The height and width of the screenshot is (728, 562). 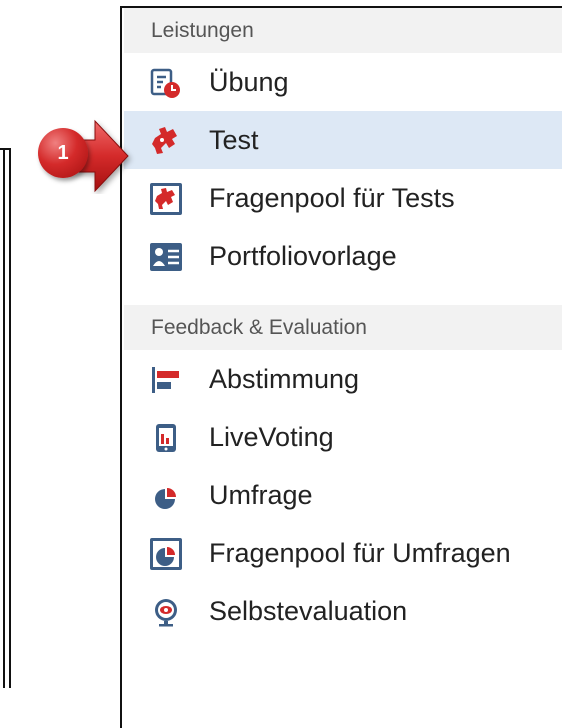 I want to click on live-voting-icon, so click(x=166, y=438).